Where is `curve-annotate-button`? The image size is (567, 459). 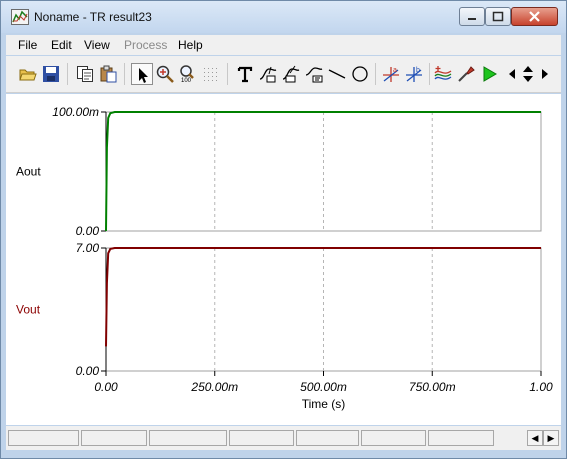 curve-annotate-button is located at coordinates (268, 74).